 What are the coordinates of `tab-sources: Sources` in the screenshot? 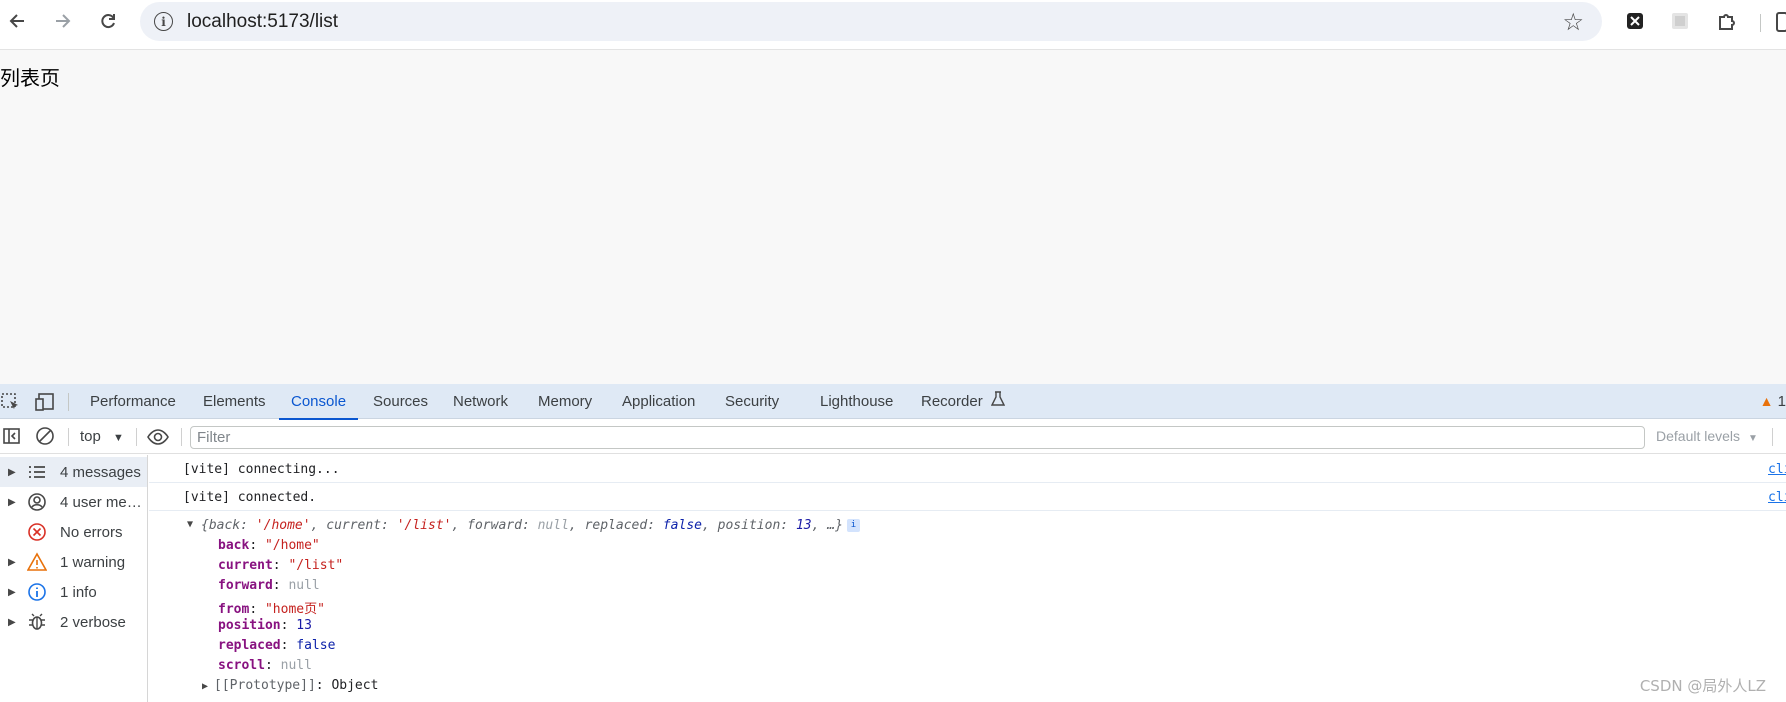 It's located at (400, 401).